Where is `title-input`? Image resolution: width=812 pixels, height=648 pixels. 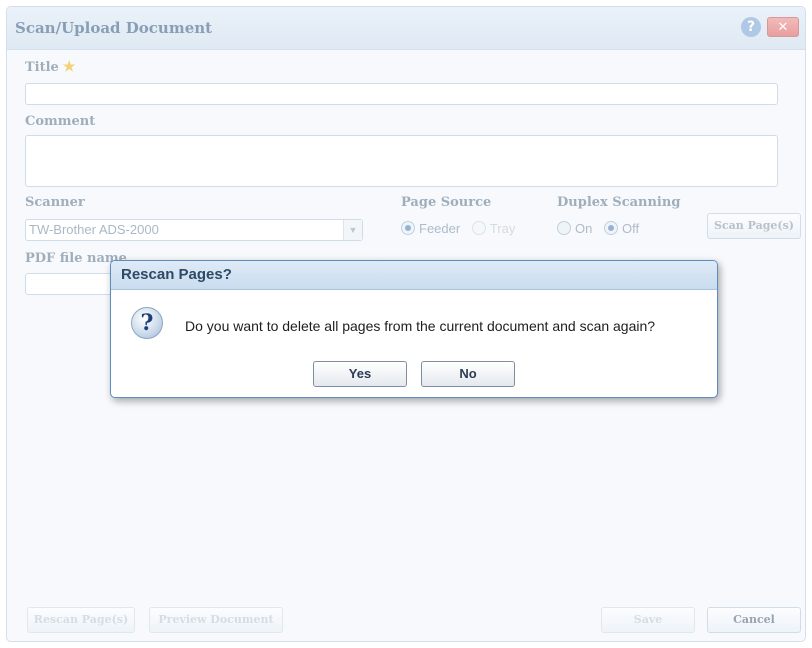 title-input is located at coordinates (401, 94).